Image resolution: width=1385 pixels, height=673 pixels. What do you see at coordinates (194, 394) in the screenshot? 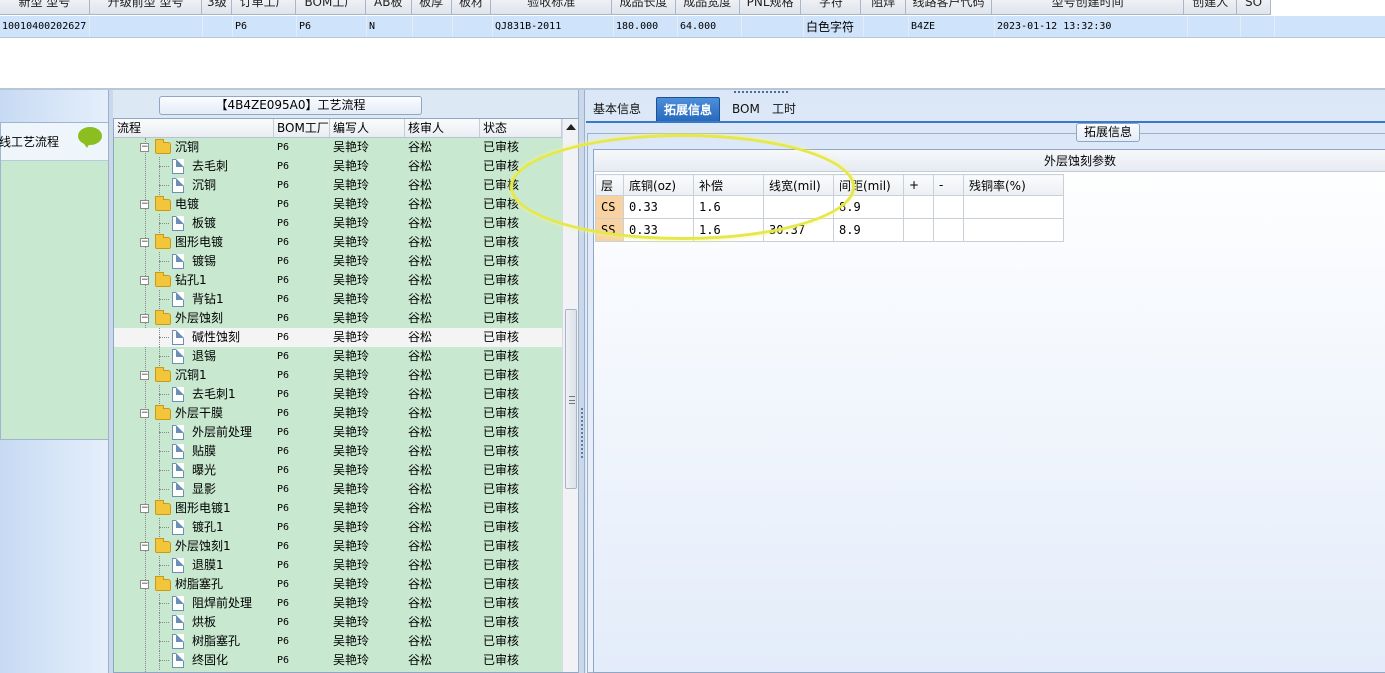
I see `tree-node: 去毛刺1` at bounding box center [194, 394].